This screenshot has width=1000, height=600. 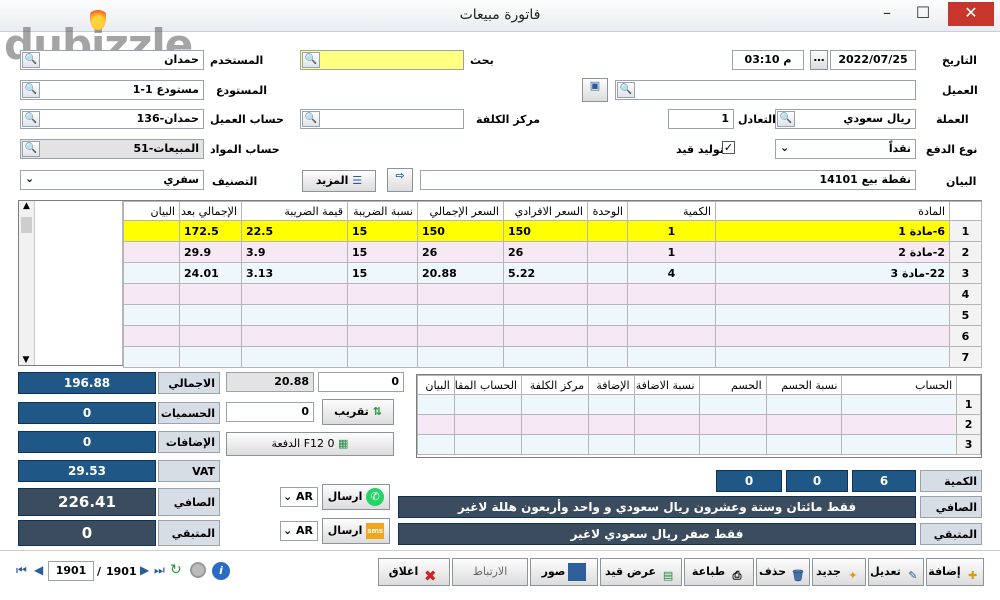 What do you see at coordinates (210, 211) in the screenshot?
I see `column-header: الإجمالي بعد` at bounding box center [210, 211].